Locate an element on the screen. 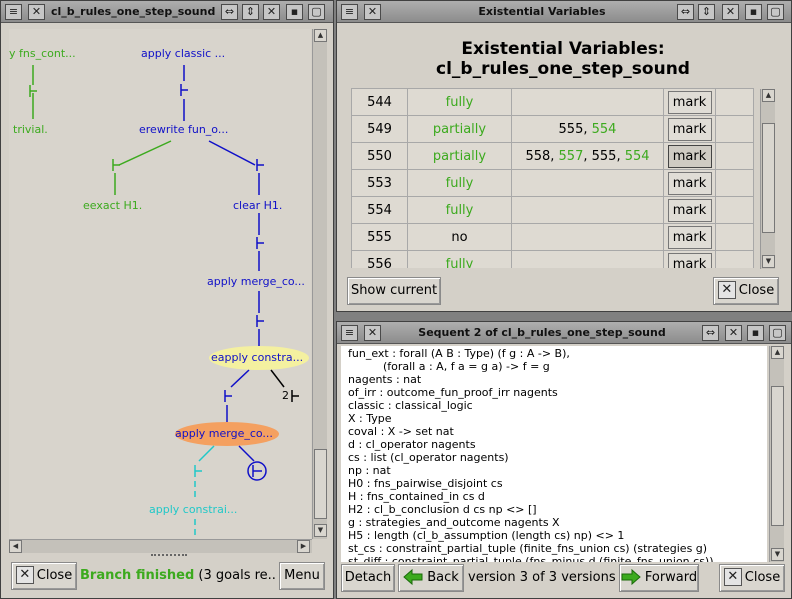  table-row: 553 fully mark is located at coordinates (552, 183).